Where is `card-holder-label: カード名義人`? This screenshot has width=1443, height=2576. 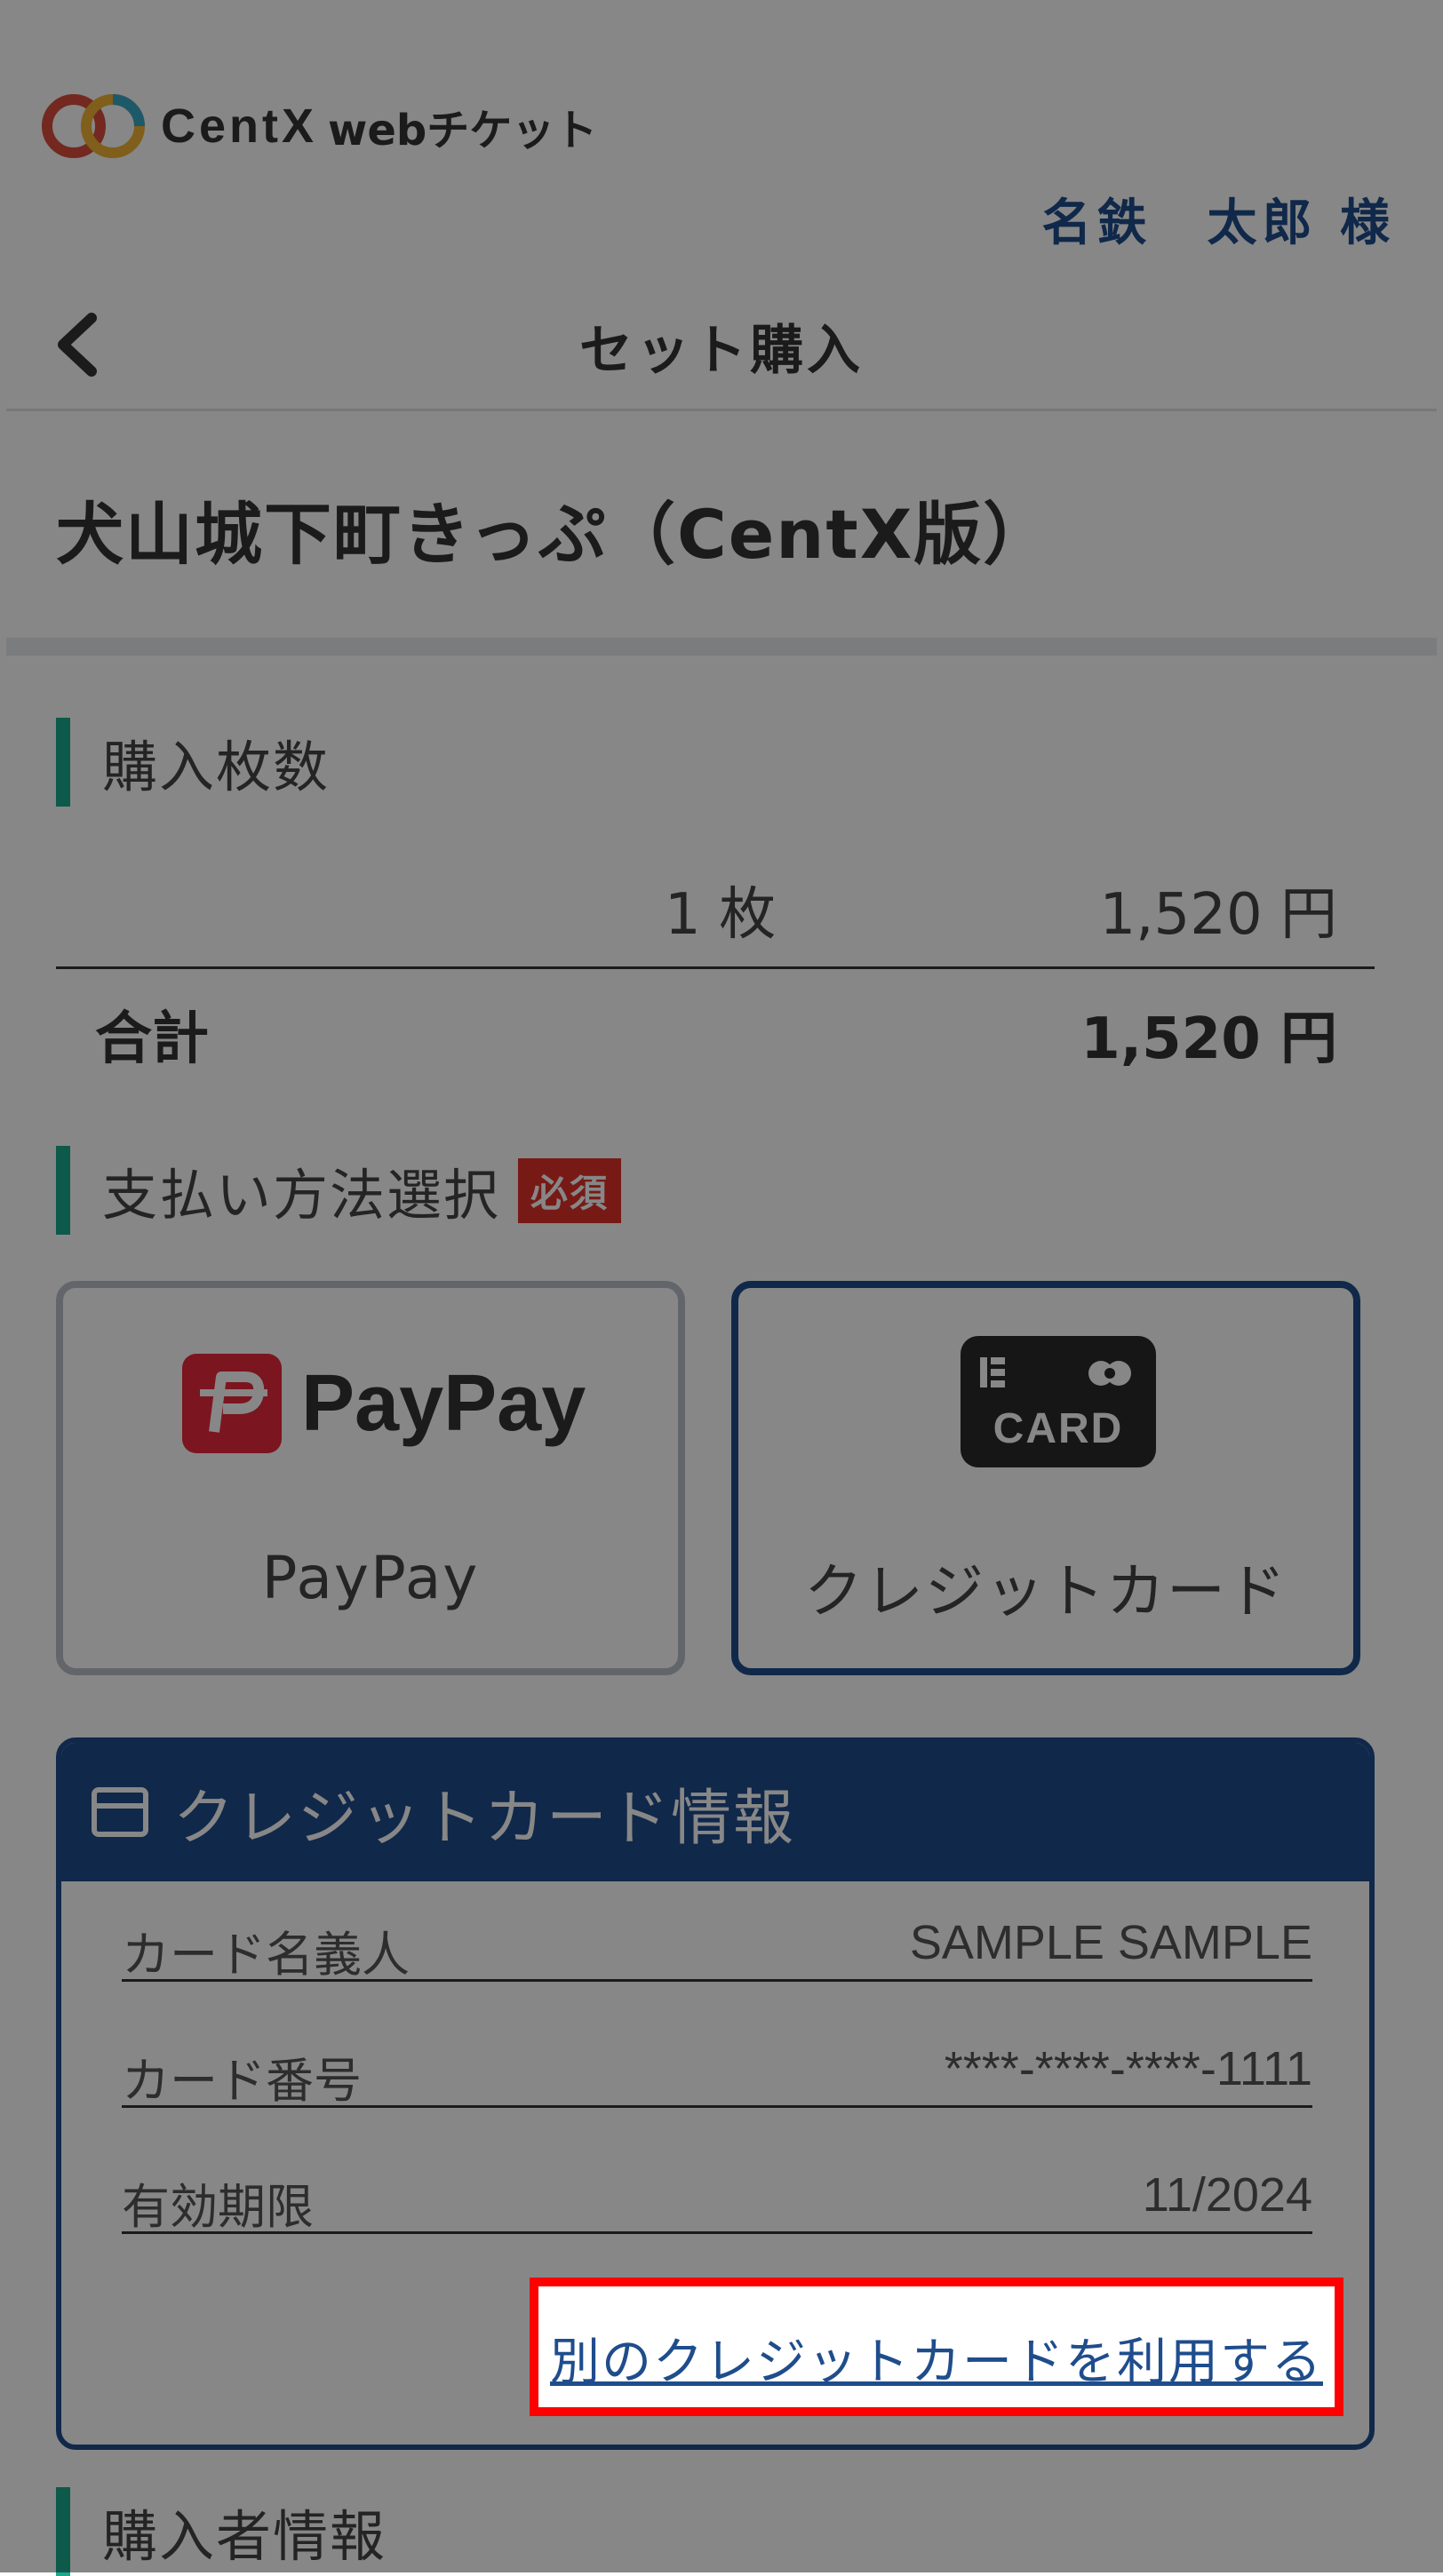
card-holder-label: カード名義人 is located at coordinates (266, 1955).